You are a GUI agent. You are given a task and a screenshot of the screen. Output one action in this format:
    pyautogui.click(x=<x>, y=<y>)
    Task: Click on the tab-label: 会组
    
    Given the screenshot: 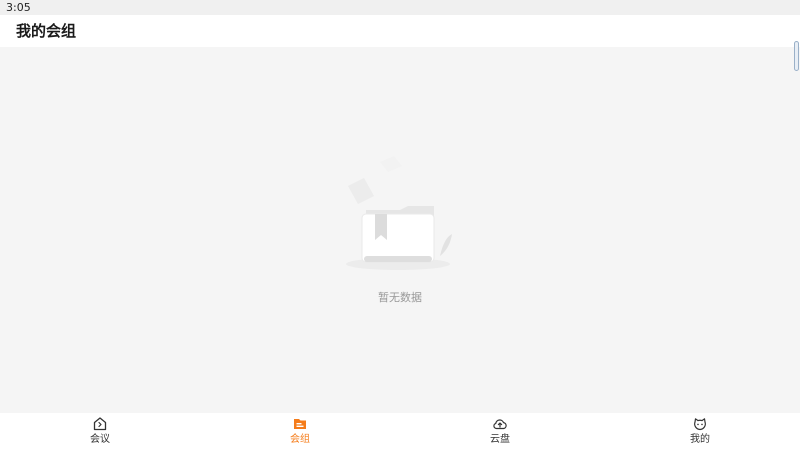 What is the action you would take?
    pyautogui.click(x=300, y=439)
    